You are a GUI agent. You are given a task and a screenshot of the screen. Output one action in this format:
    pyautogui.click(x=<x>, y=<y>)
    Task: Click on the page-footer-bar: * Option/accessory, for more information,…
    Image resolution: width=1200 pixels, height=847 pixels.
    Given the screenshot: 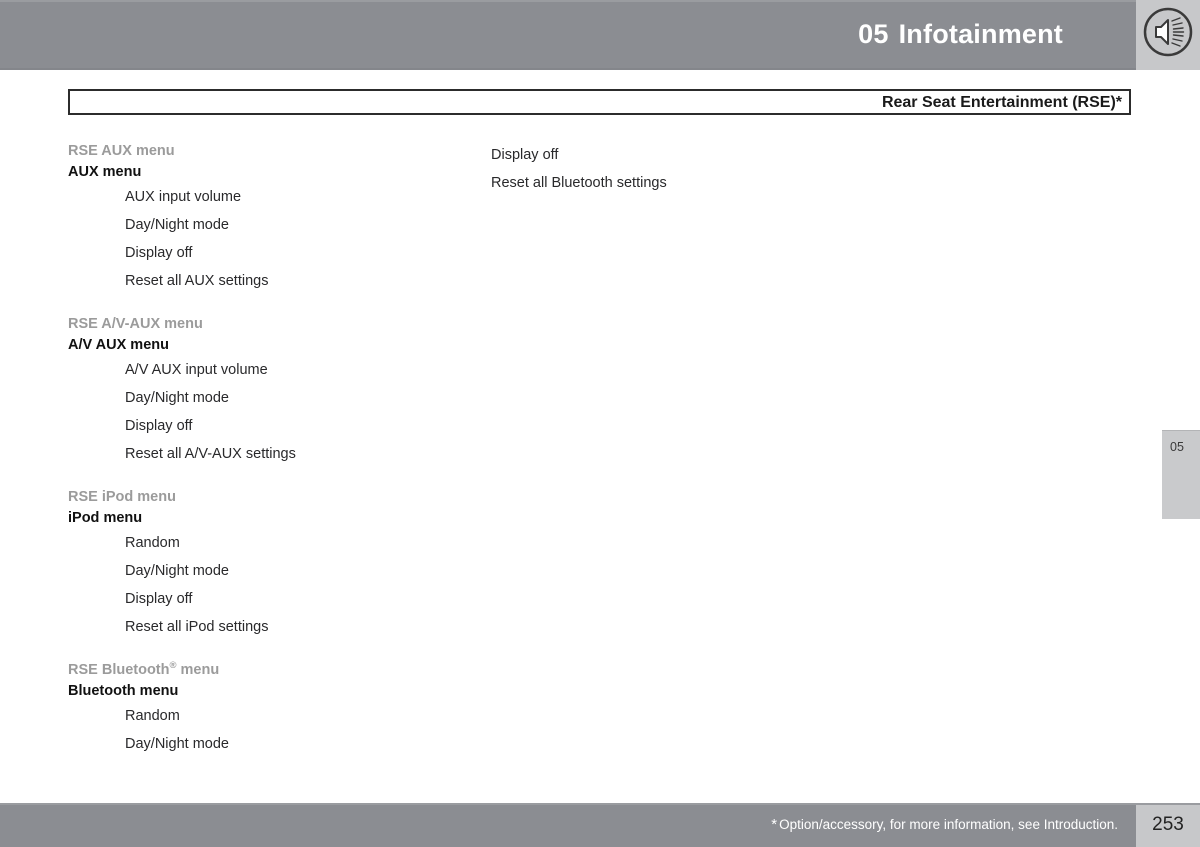 What is the action you would take?
    pyautogui.click(x=600, y=825)
    